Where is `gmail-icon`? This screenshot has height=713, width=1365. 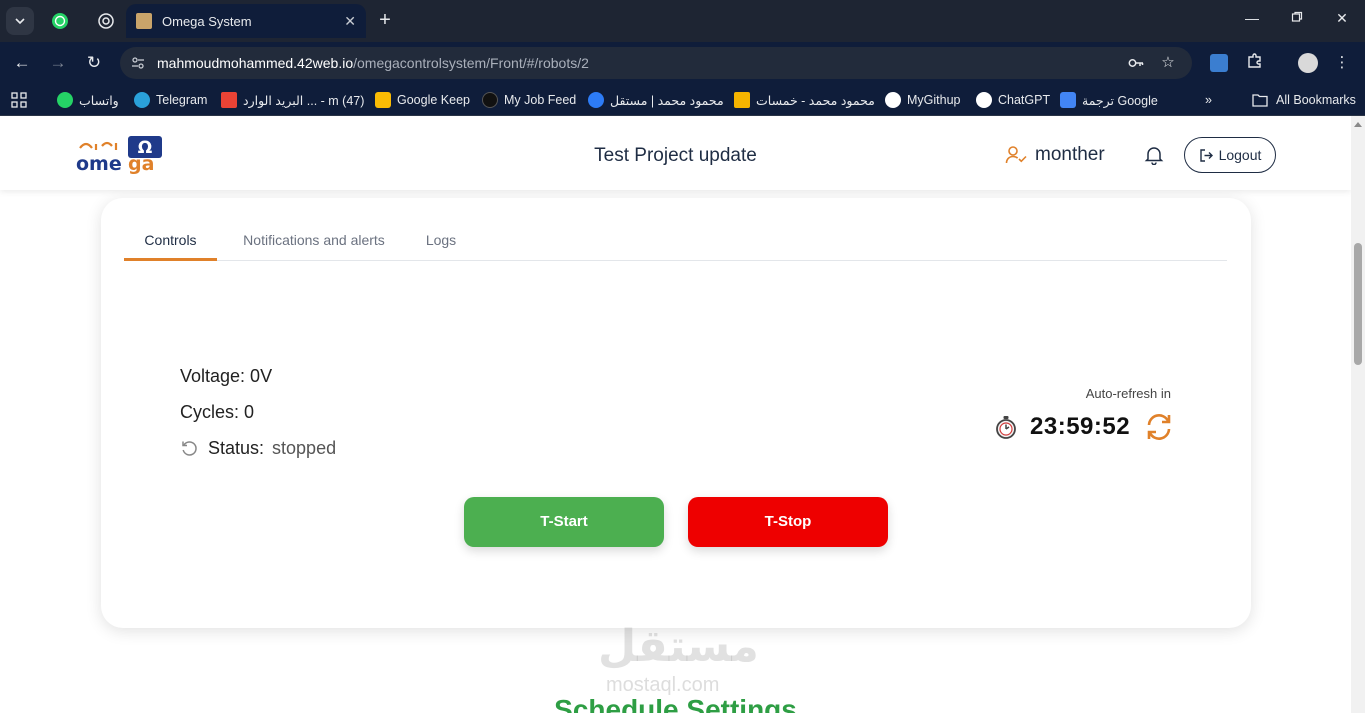
gmail-icon is located at coordinates (229, 100).